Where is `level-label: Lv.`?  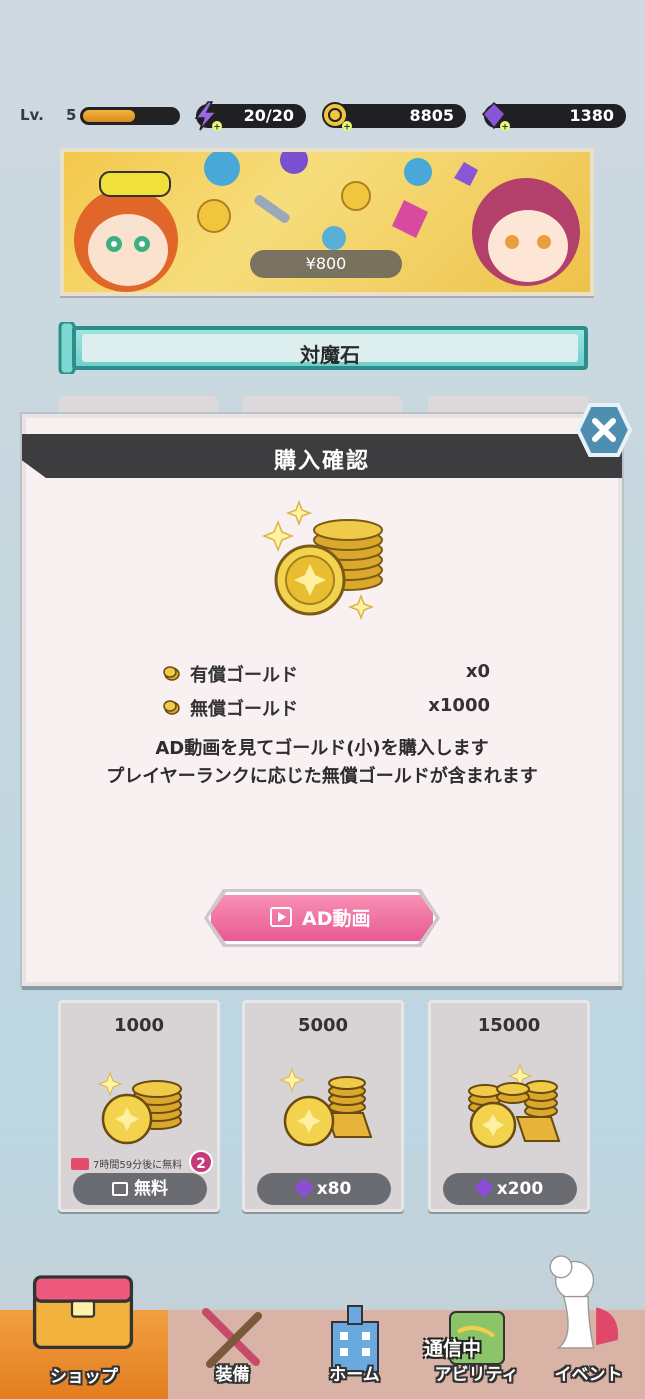
level-label: Lv. is located at coordinates (32, 115).